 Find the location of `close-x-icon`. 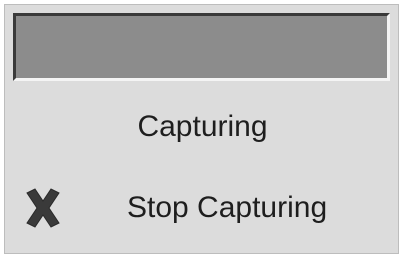

close-x-icon is located at coordinates (43, 208).